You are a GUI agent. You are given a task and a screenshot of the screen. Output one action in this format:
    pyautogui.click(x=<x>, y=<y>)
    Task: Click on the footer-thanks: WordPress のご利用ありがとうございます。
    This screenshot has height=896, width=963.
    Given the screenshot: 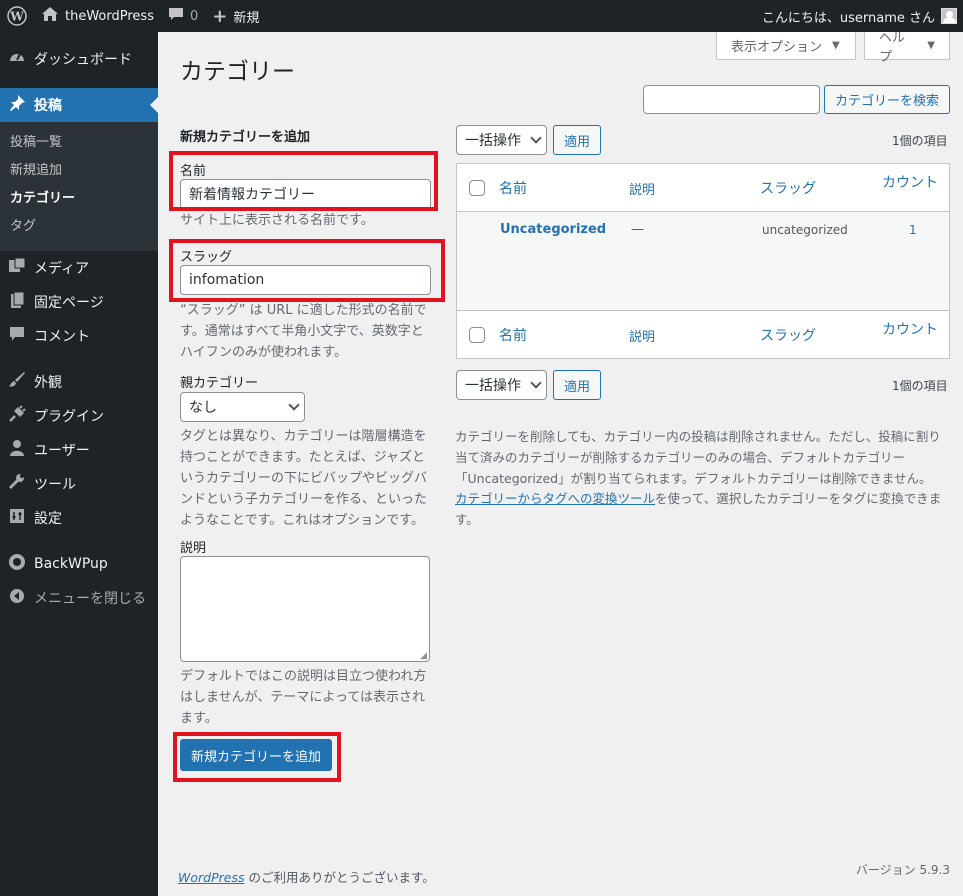 What is the action you would take?
    pyautogui.click(x=306, y=876)
    